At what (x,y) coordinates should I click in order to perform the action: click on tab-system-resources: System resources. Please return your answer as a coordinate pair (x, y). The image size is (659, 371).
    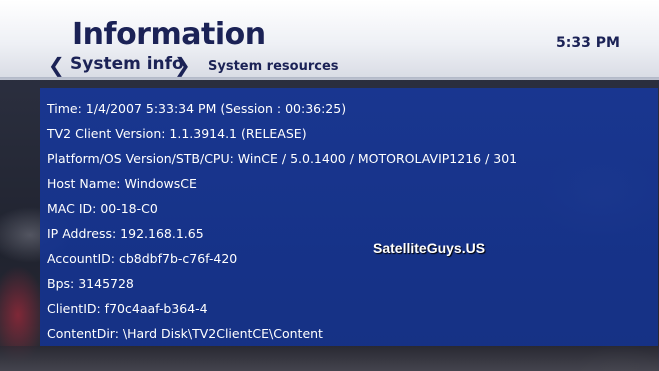
    Looking at the image, I should click on (273, 66).